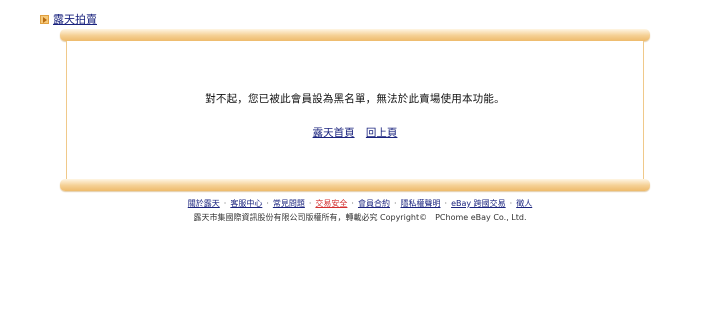  What do you see at coordinates (331, 203) in the screenshot?
I see `footer-link-trade-safety: 交易安全` at bounding box center [331, 203].